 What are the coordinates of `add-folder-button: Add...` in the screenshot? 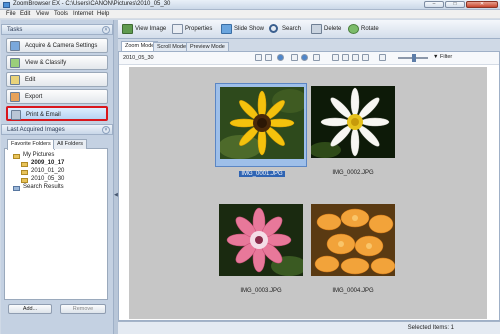 It's located at (30, 309).